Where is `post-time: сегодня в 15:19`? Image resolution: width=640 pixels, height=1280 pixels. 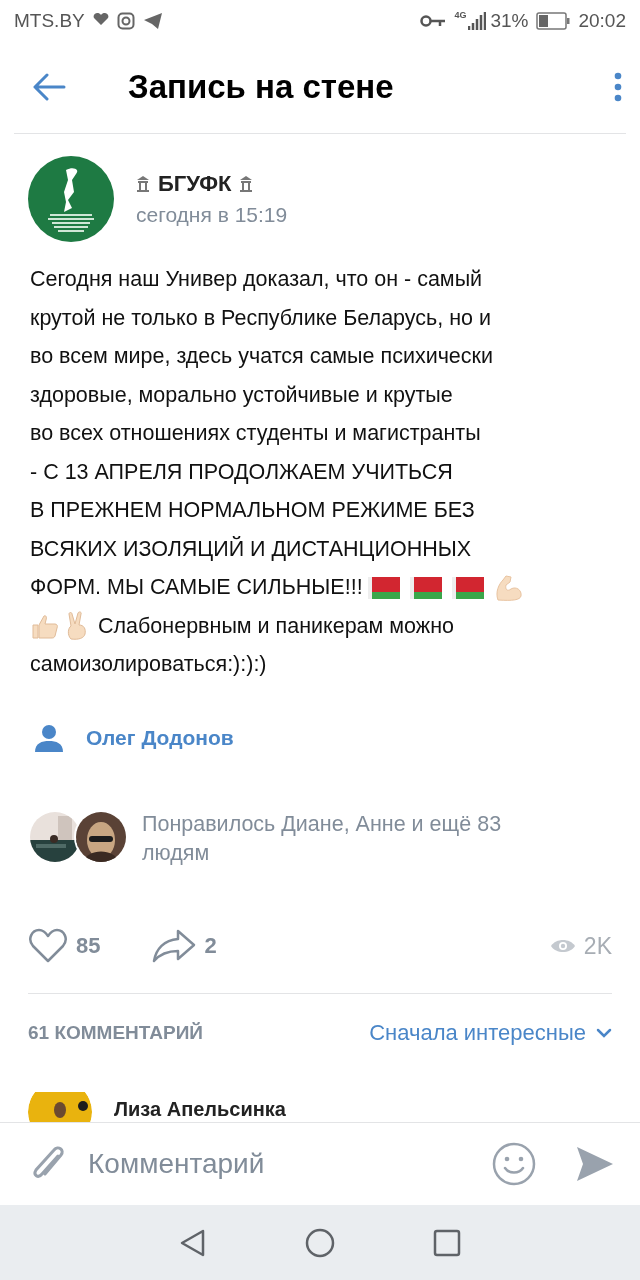 post-time: сегодня в 15:19 is located at coordinates (212, 215).